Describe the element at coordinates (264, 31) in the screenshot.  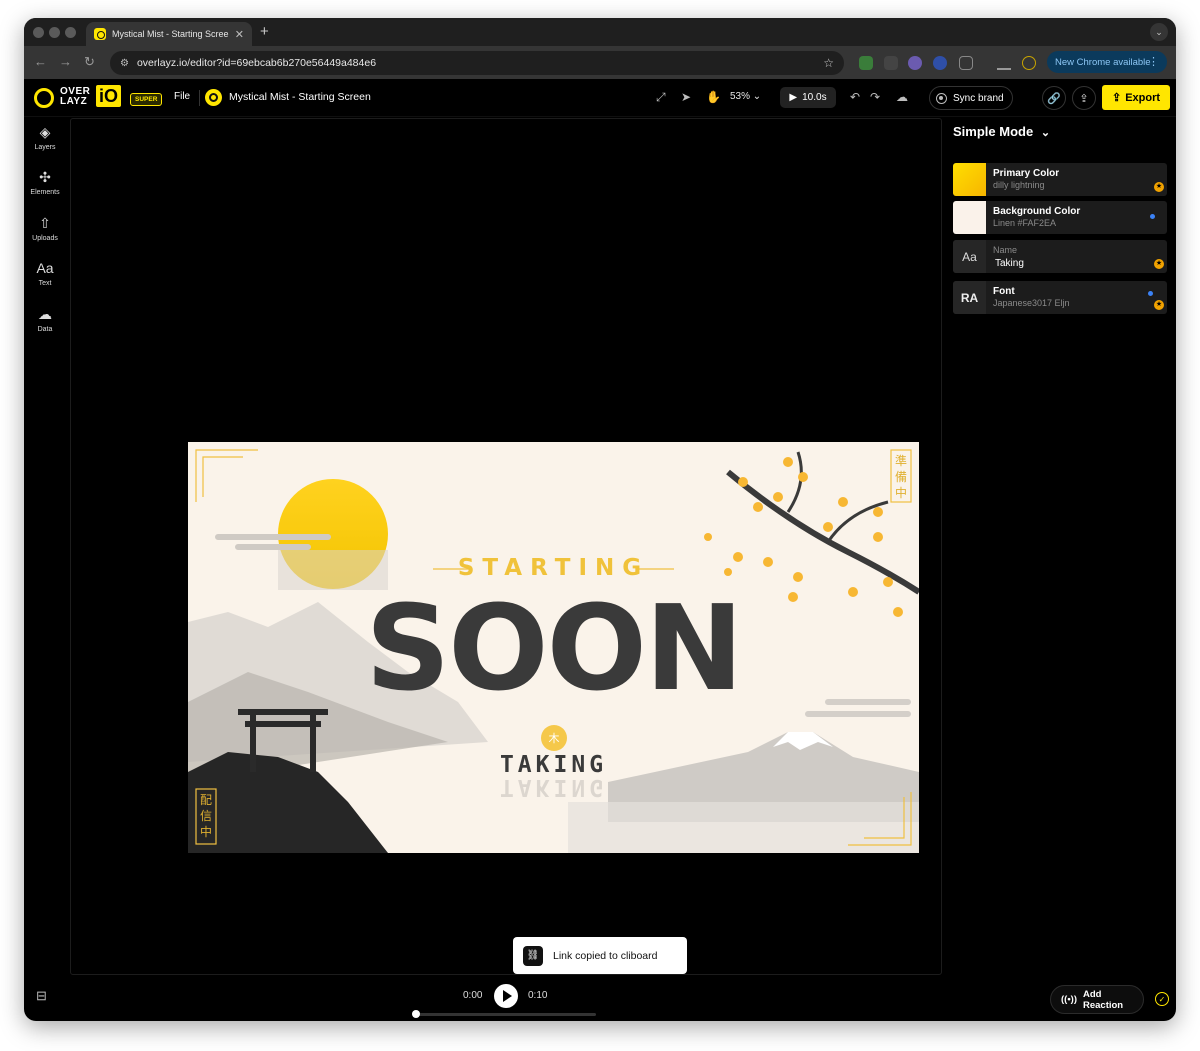
I see `new-tab-icon: +` at that location.